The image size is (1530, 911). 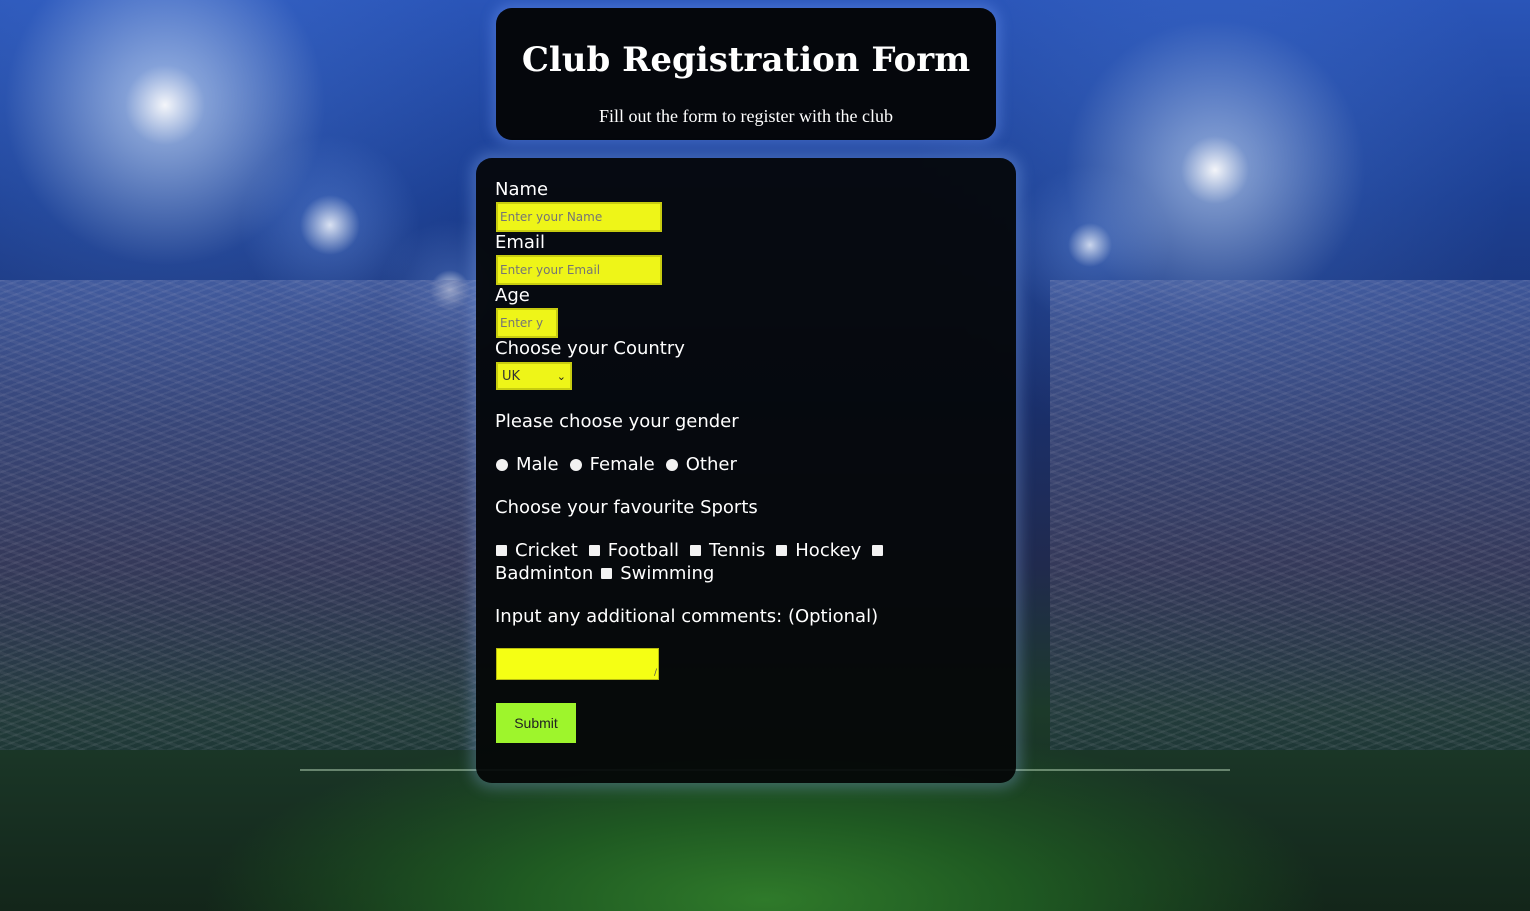 What do you see at coordinates (534, 376) in the screenshot?
I see `country-select: UK ⌄` at bounding box center [534, 376].